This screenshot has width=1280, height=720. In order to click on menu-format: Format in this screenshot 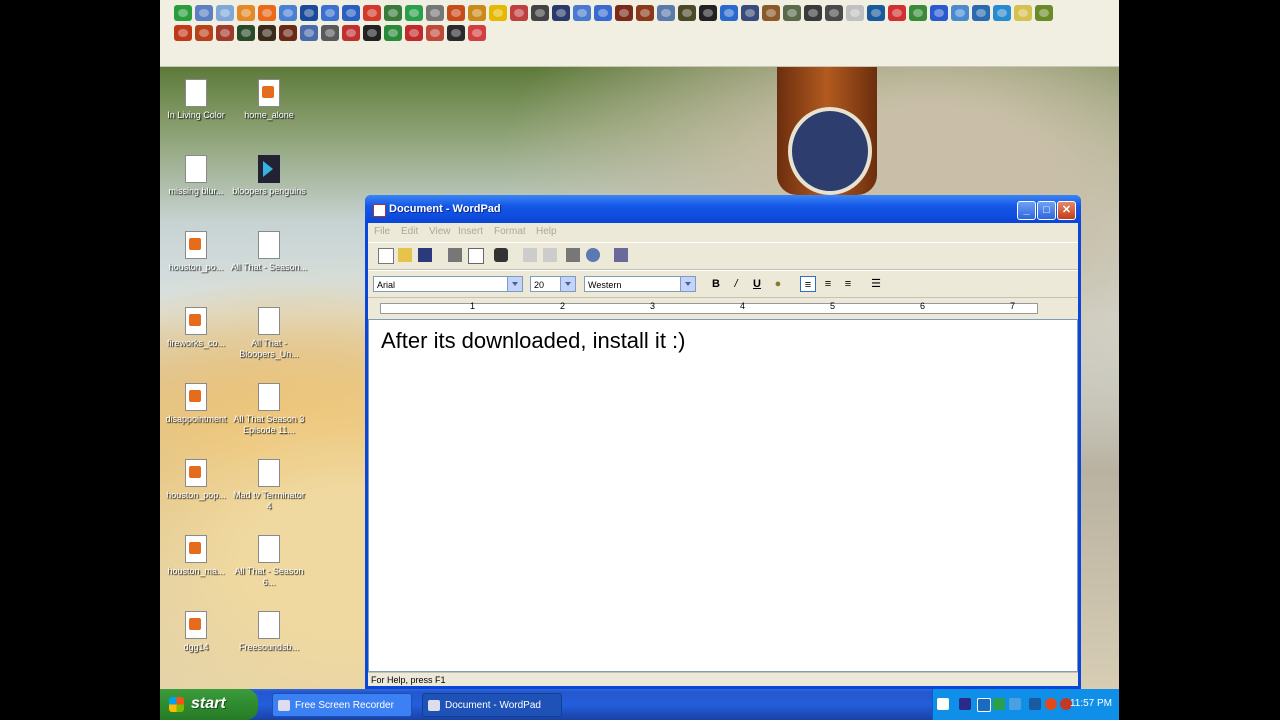, I will do `click(510, 231)`.